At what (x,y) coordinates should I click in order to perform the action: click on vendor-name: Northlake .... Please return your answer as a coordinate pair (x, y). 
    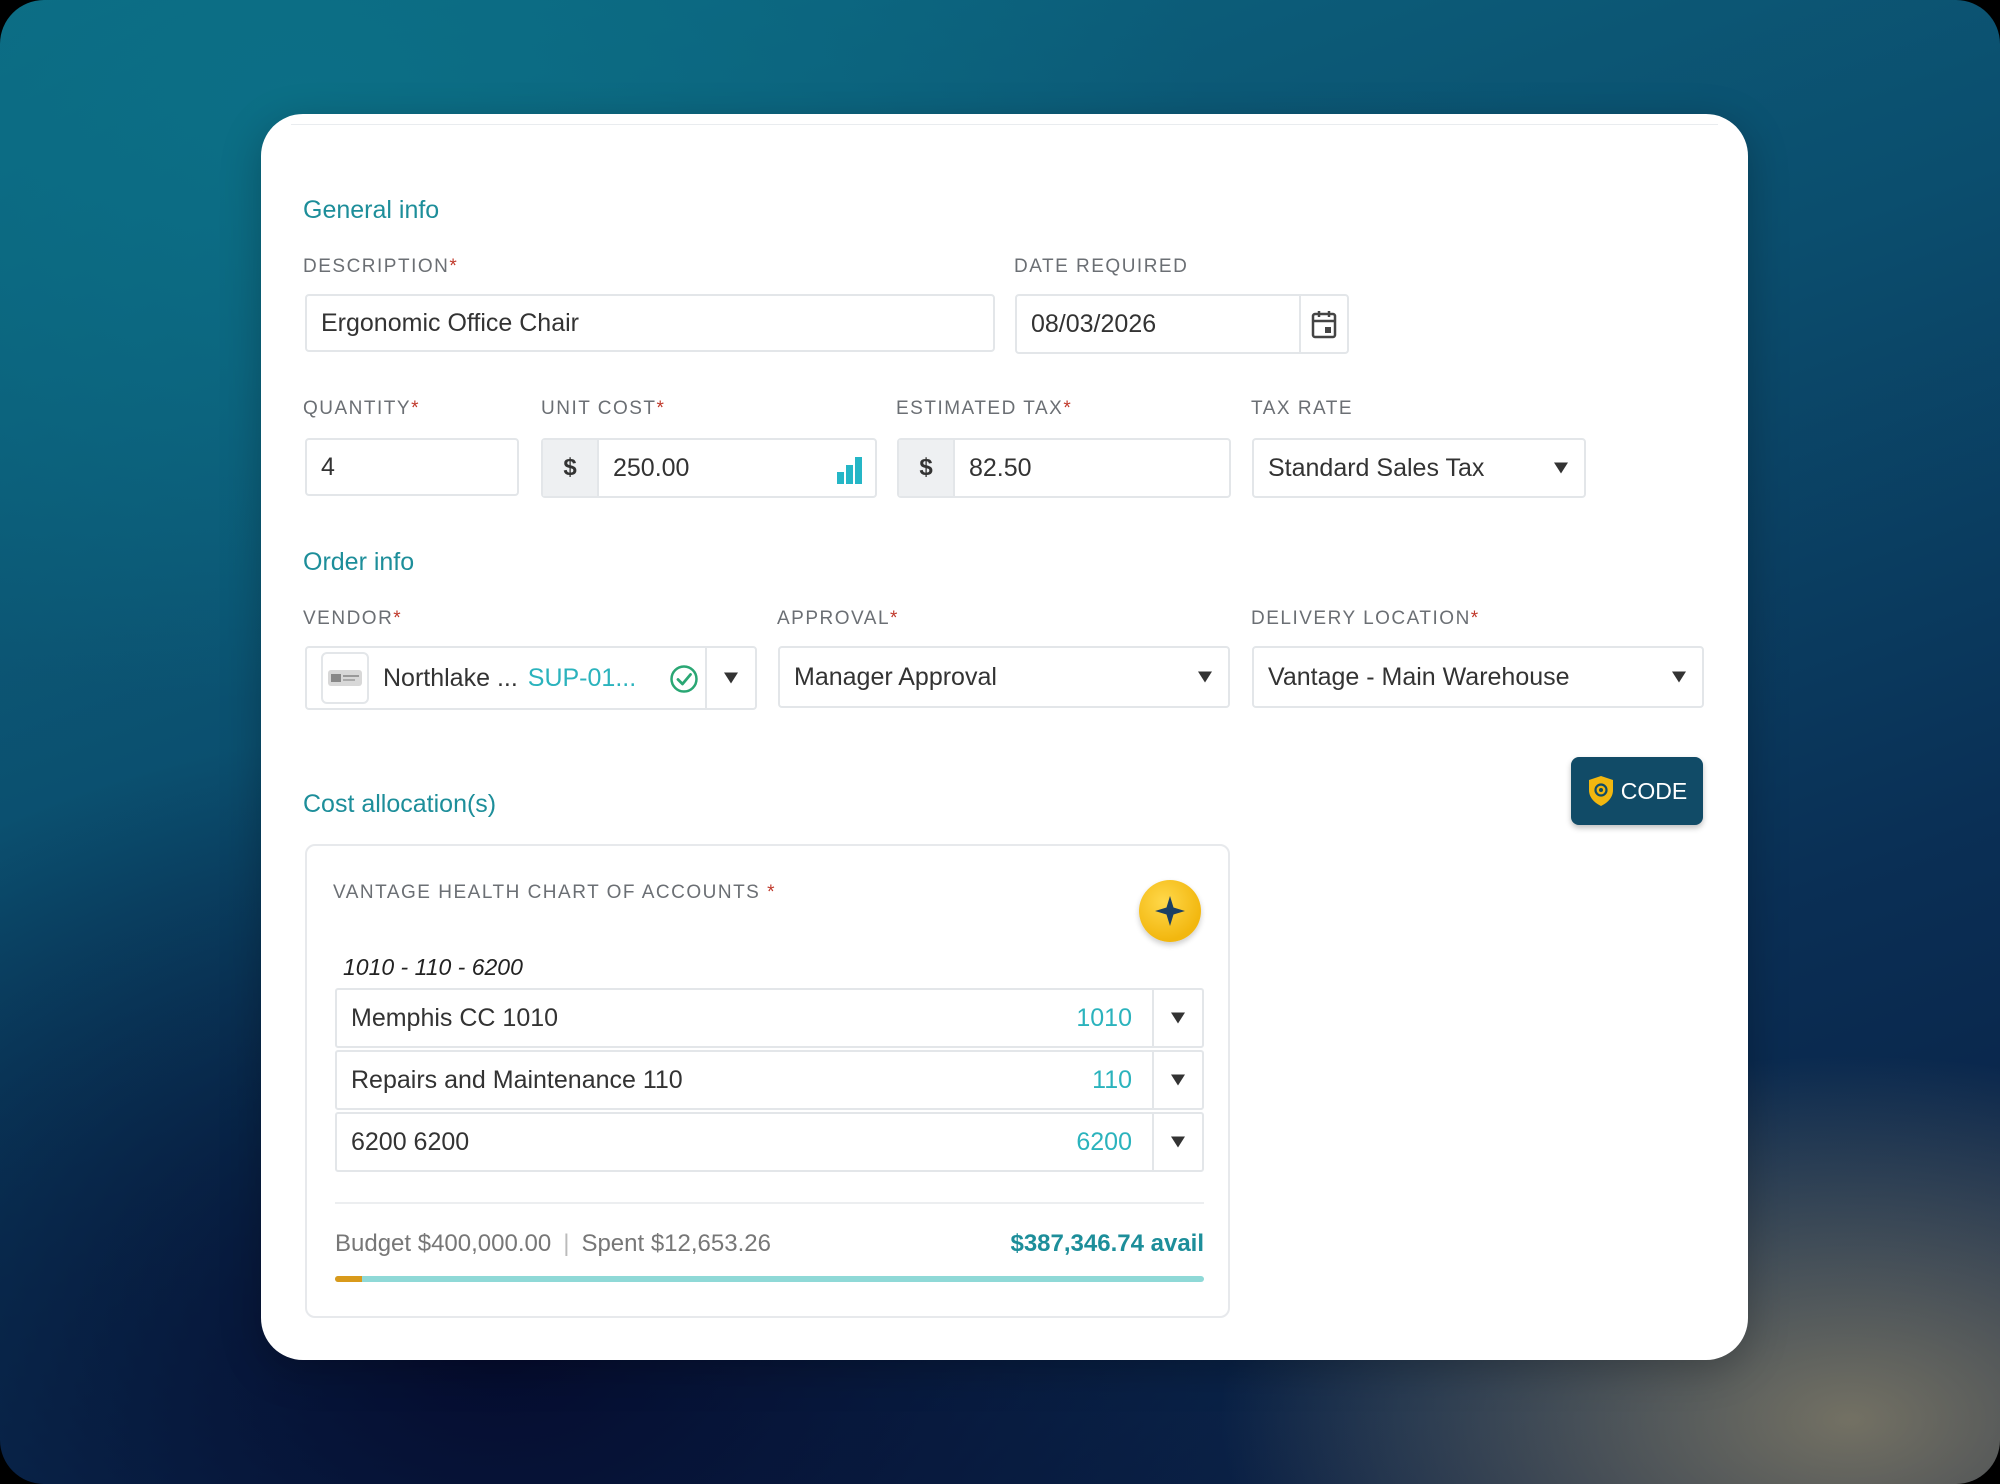
    Looking at the image, I should click on (450, 677).